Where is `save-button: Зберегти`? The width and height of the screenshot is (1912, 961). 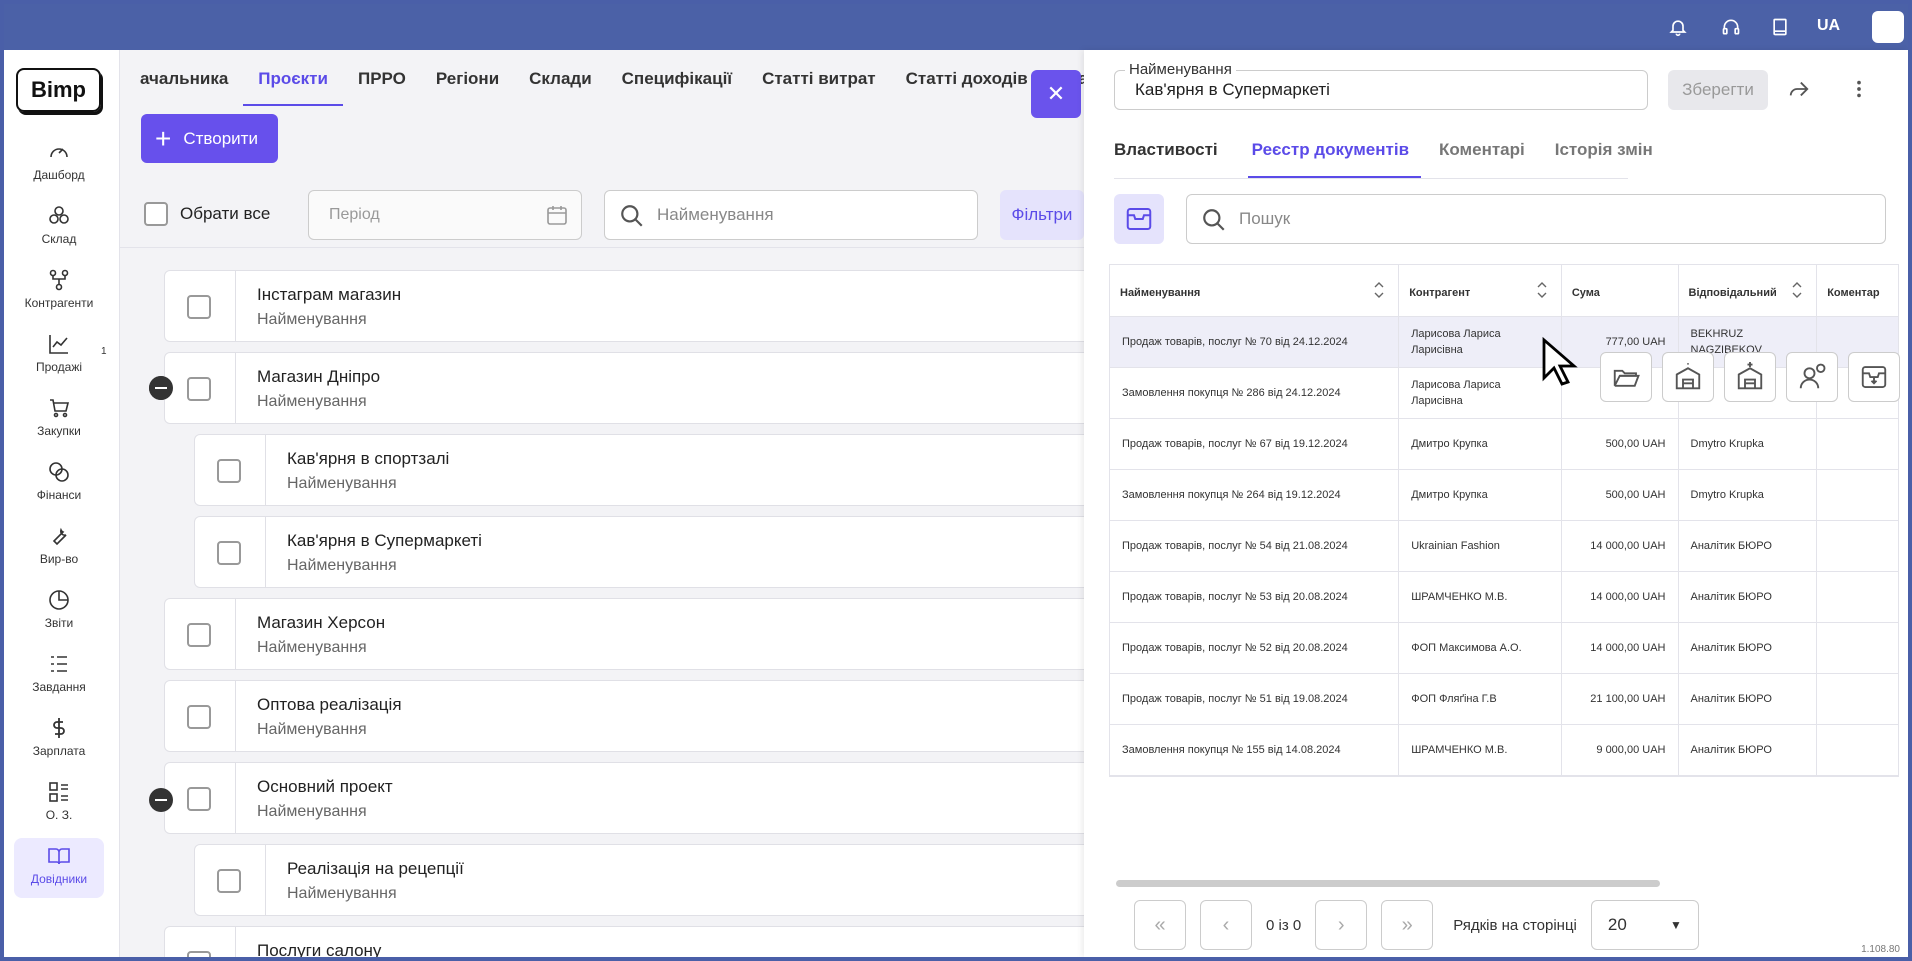
save-button: Зберегти is located at coordinates (1718, 90).